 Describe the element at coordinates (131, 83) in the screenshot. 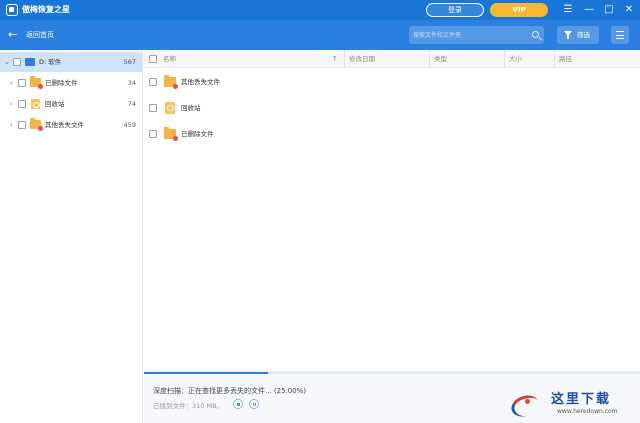

I see `tree-item-count: 34` at that location.